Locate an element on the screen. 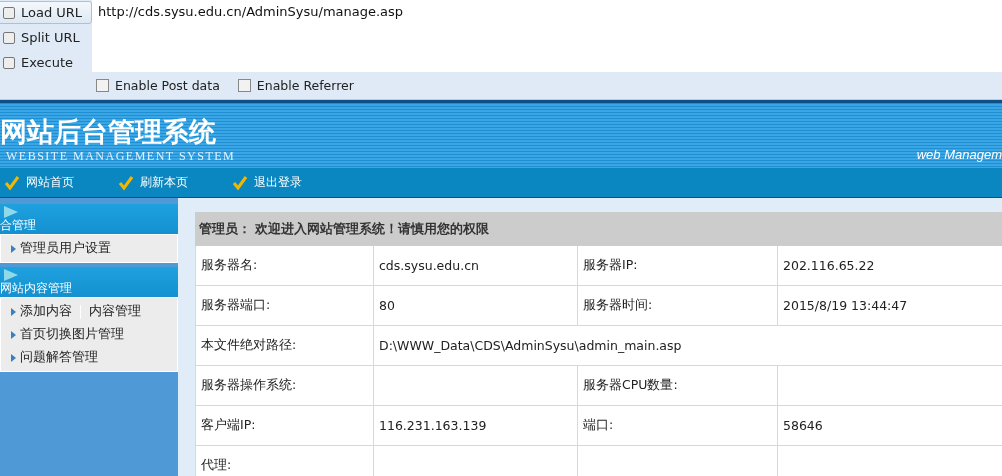 This screenshot has width=1002, height=476. checkbox-label: Enable Referrer is located at coordinates (305, 85).